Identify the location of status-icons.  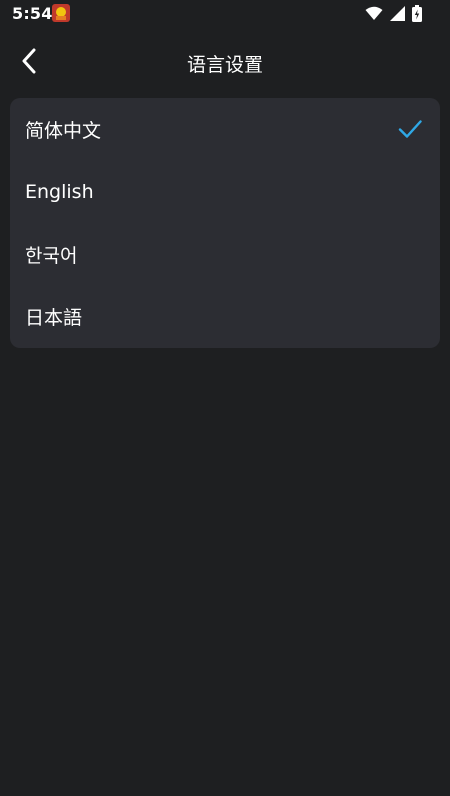
(393, 15).